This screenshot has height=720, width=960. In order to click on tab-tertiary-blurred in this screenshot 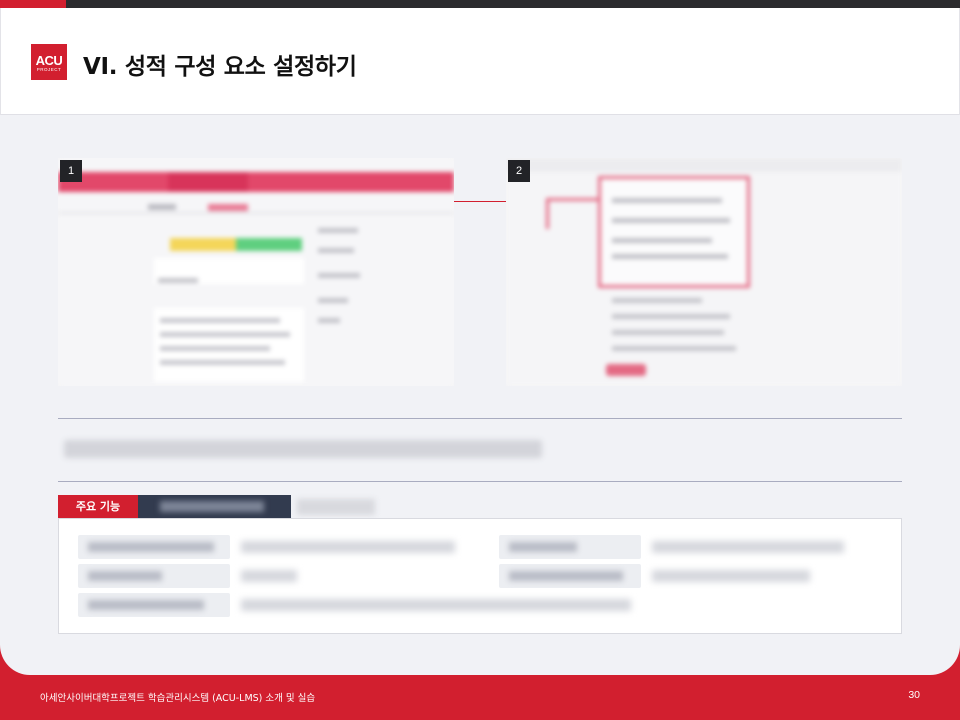, I will do `click(336, 507)`.